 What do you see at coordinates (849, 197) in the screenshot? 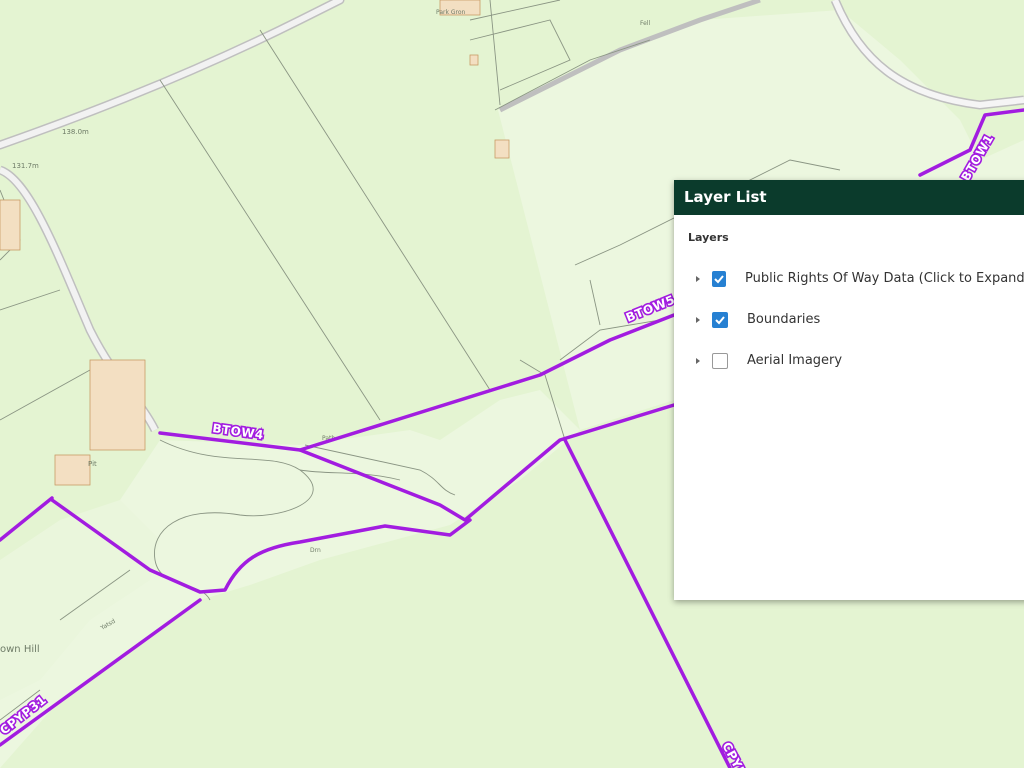
I see `panel-title: Layer List` at bounding box center [849, 197].